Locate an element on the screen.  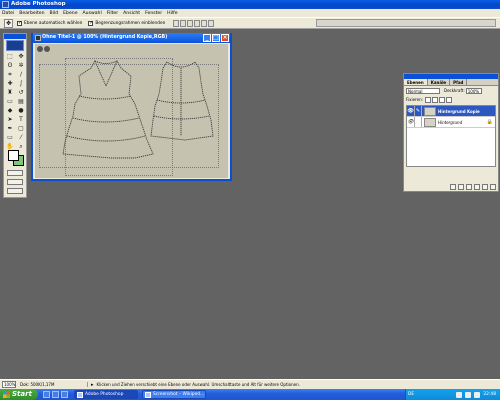
zoom-field: 100% is located at coordinates (9, 384).